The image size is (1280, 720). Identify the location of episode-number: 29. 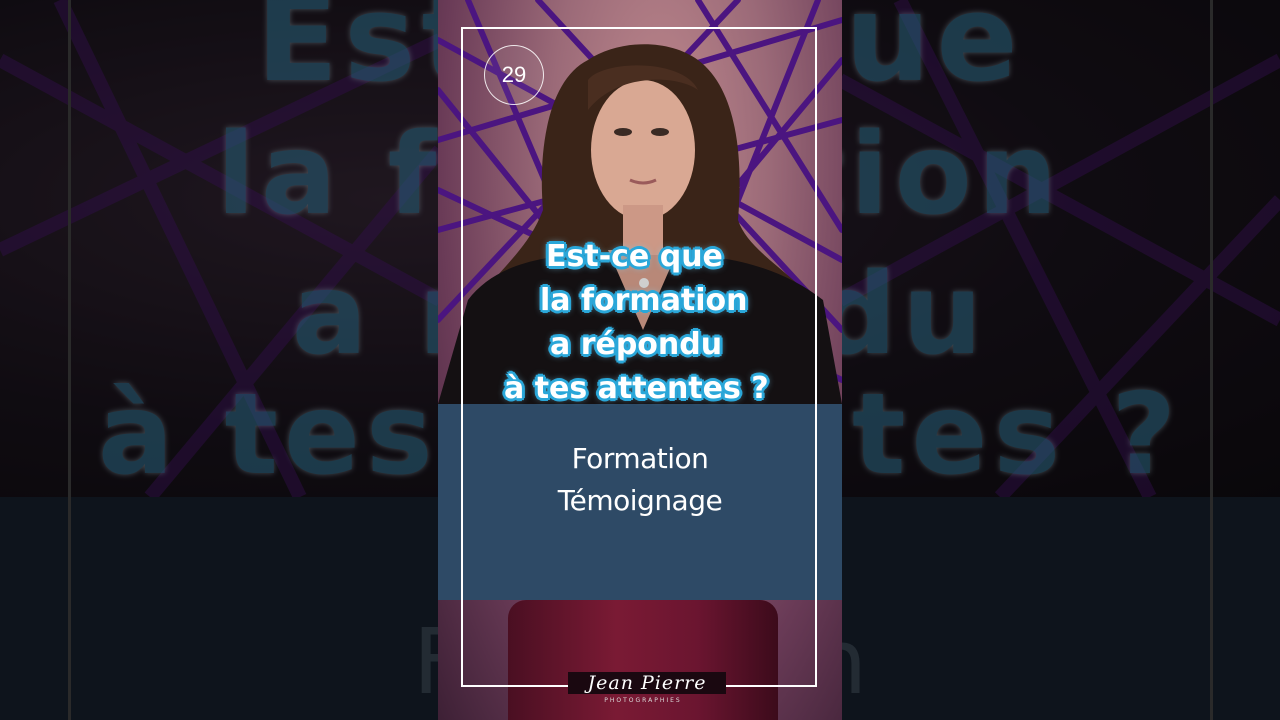
(514, 74).